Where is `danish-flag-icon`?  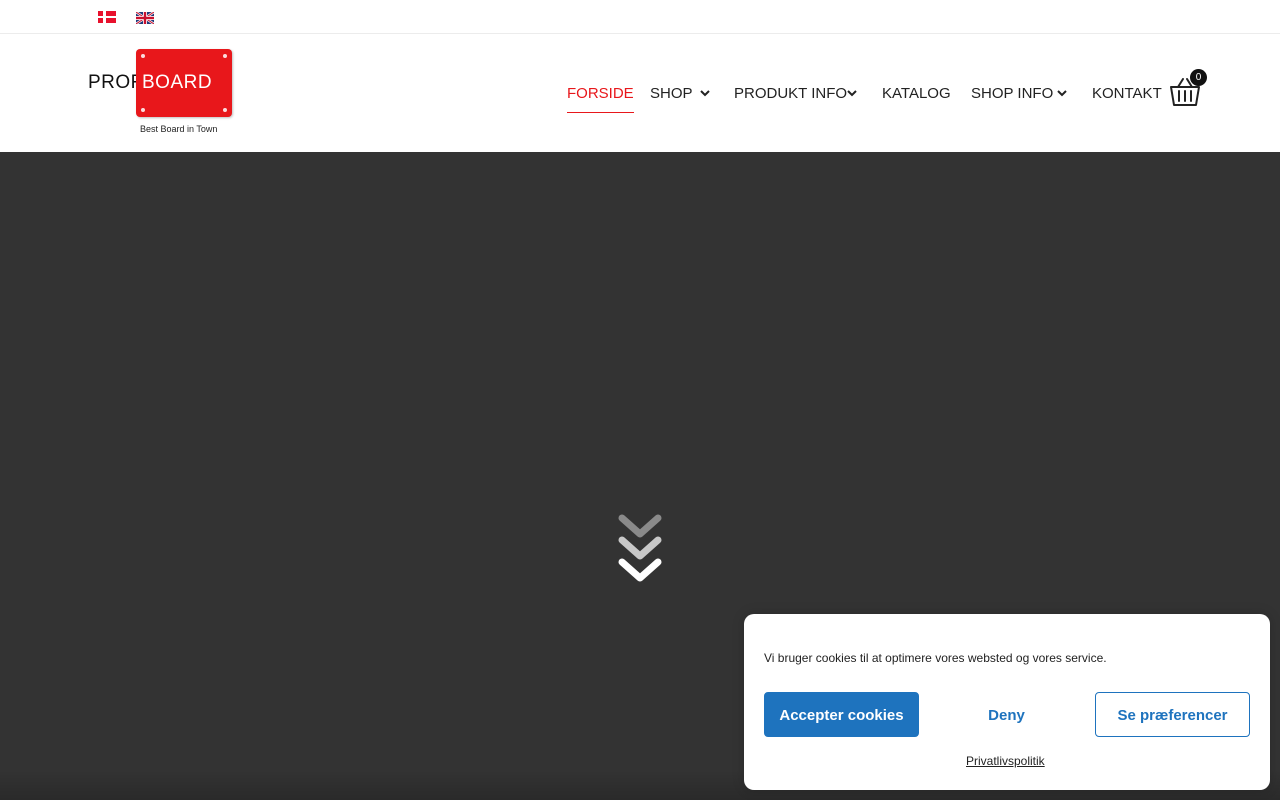
danish-flag-icon is located at coordinates (107, 17).